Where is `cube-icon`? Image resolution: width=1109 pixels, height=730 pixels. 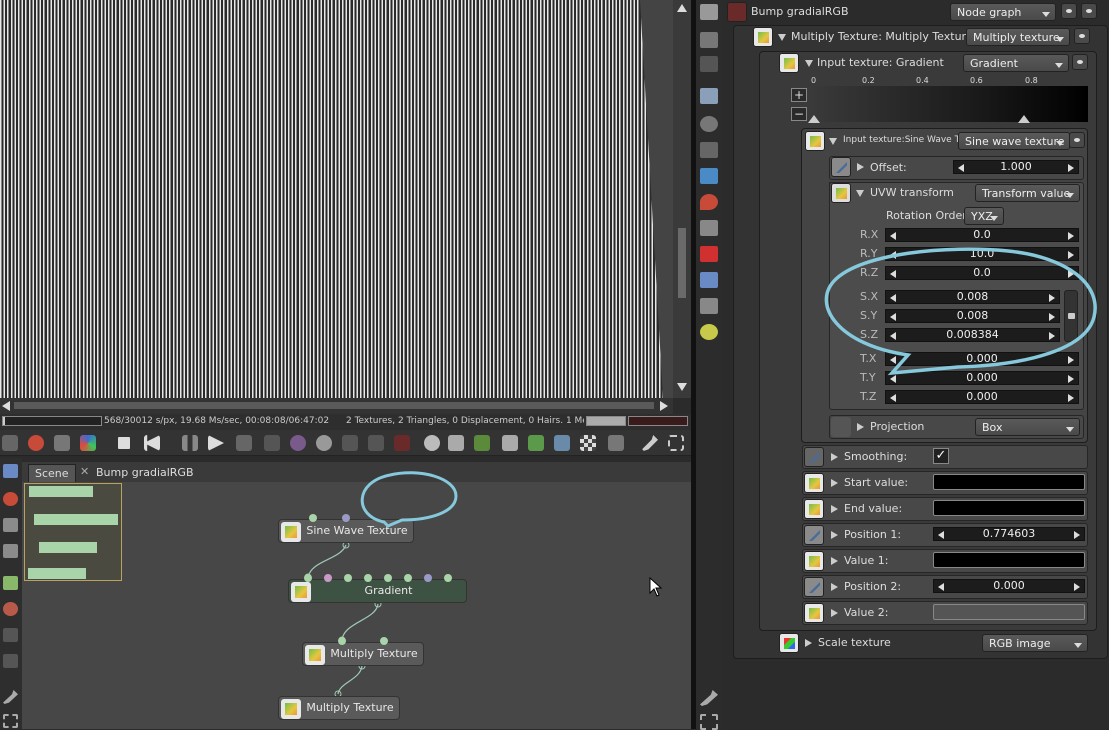
cube-icon is located at coordinates (709, 254).